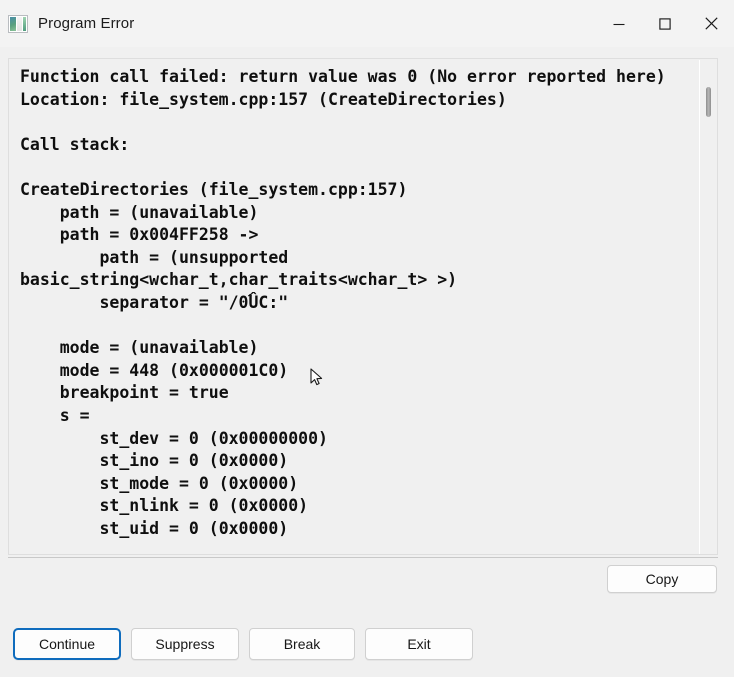  I want to click on maximize-icon, so click(665, 23).